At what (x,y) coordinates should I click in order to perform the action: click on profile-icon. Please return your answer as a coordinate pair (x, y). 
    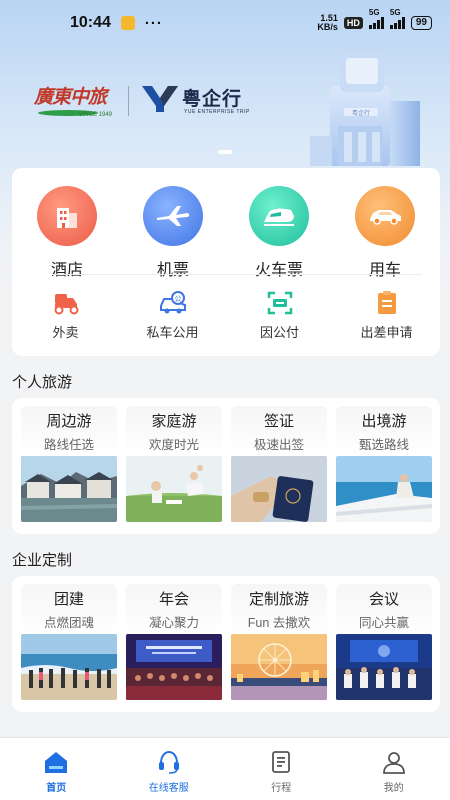
    Looking at the image, I should click on (393, 762).